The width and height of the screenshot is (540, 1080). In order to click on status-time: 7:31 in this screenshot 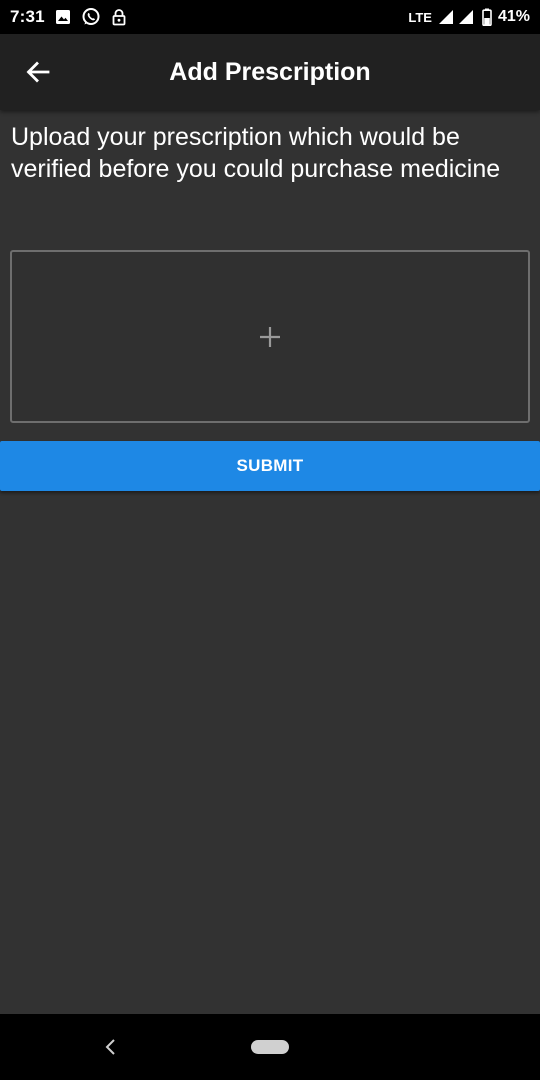, I will do `click(27, 16)`.